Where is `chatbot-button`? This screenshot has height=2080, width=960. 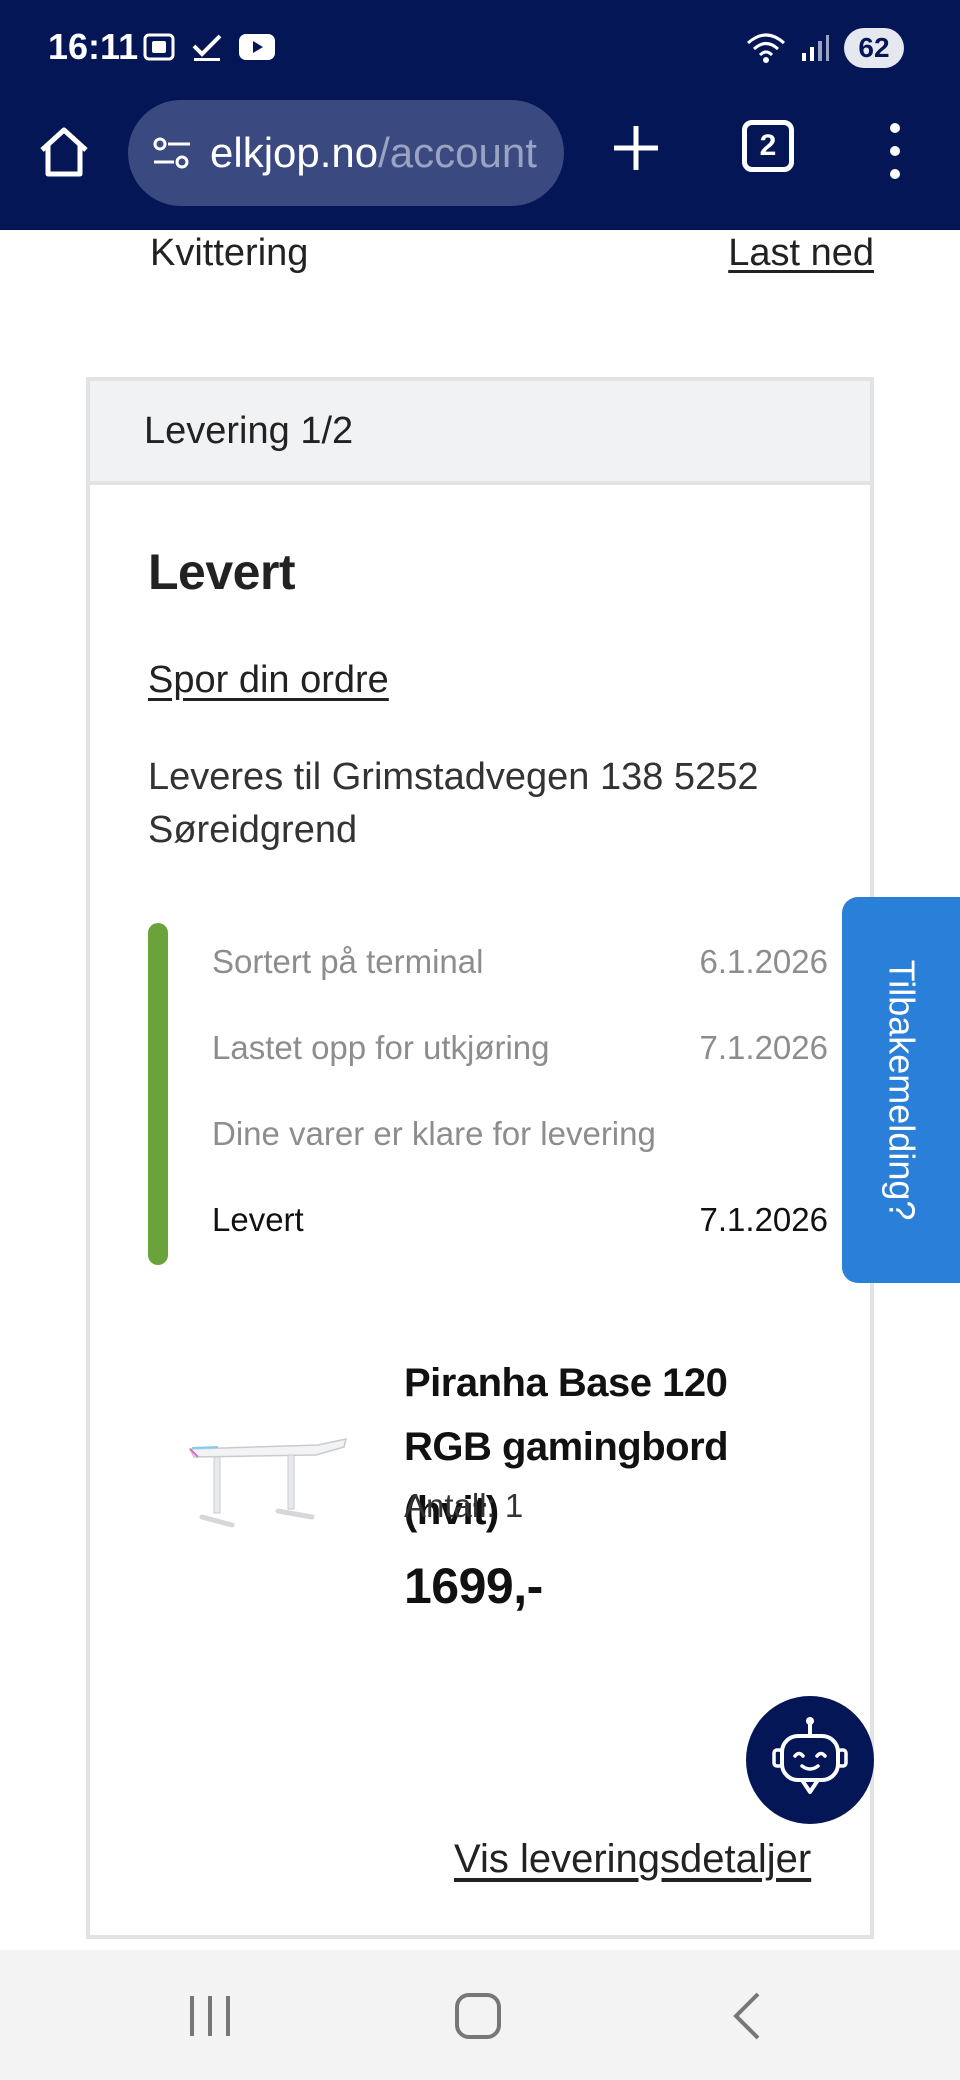 chatbot-button is located at coordinates (810, 1760).